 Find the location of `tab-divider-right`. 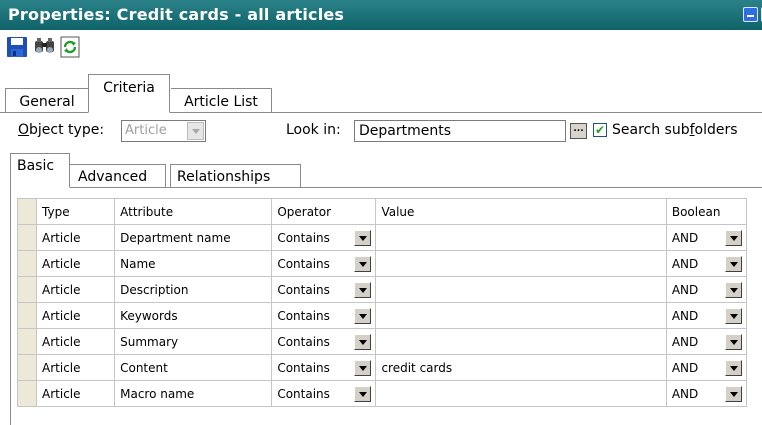

tab-divider-right is located at coordinates (466, 112).